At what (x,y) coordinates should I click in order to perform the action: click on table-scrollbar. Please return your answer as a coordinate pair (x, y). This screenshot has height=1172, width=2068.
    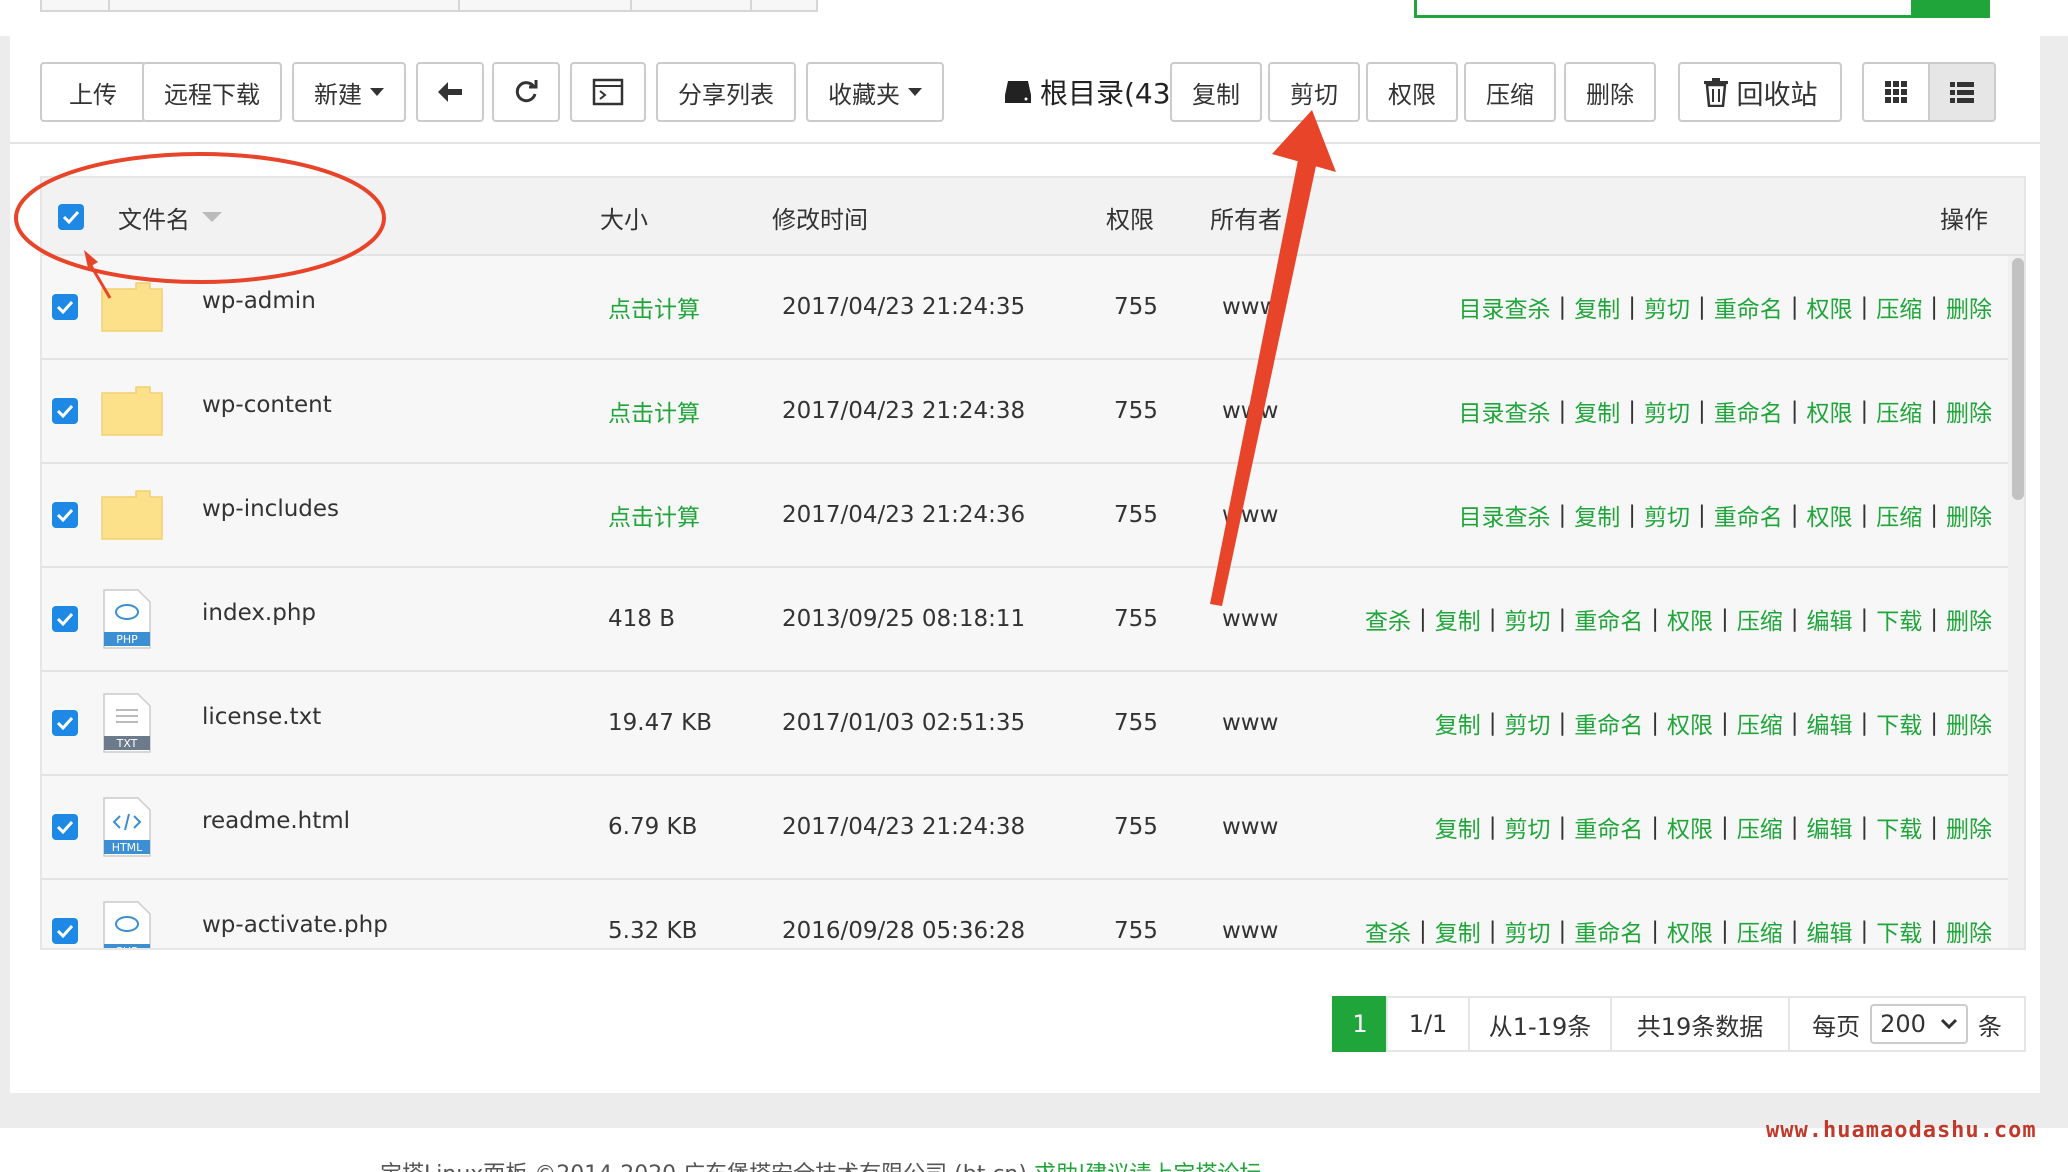
    Looking at the image, I should click on (2016, 602).